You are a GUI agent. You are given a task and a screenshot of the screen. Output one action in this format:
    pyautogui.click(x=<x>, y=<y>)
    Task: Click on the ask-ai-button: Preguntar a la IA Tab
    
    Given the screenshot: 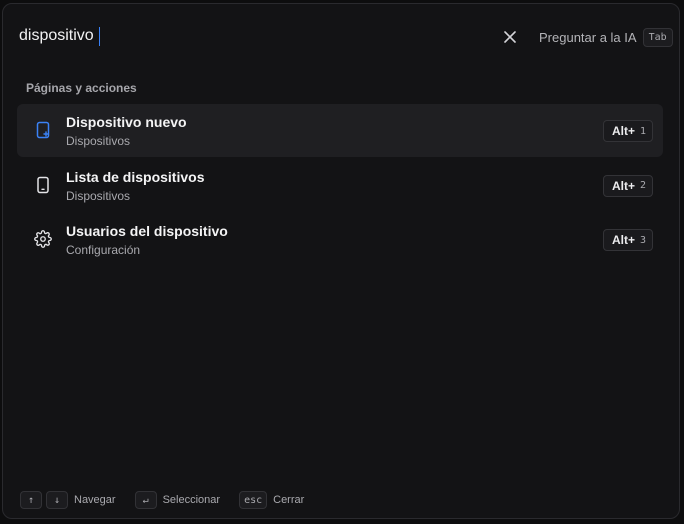 What is the action you would take?
    pyautogui.click(x=606, y=37)
    